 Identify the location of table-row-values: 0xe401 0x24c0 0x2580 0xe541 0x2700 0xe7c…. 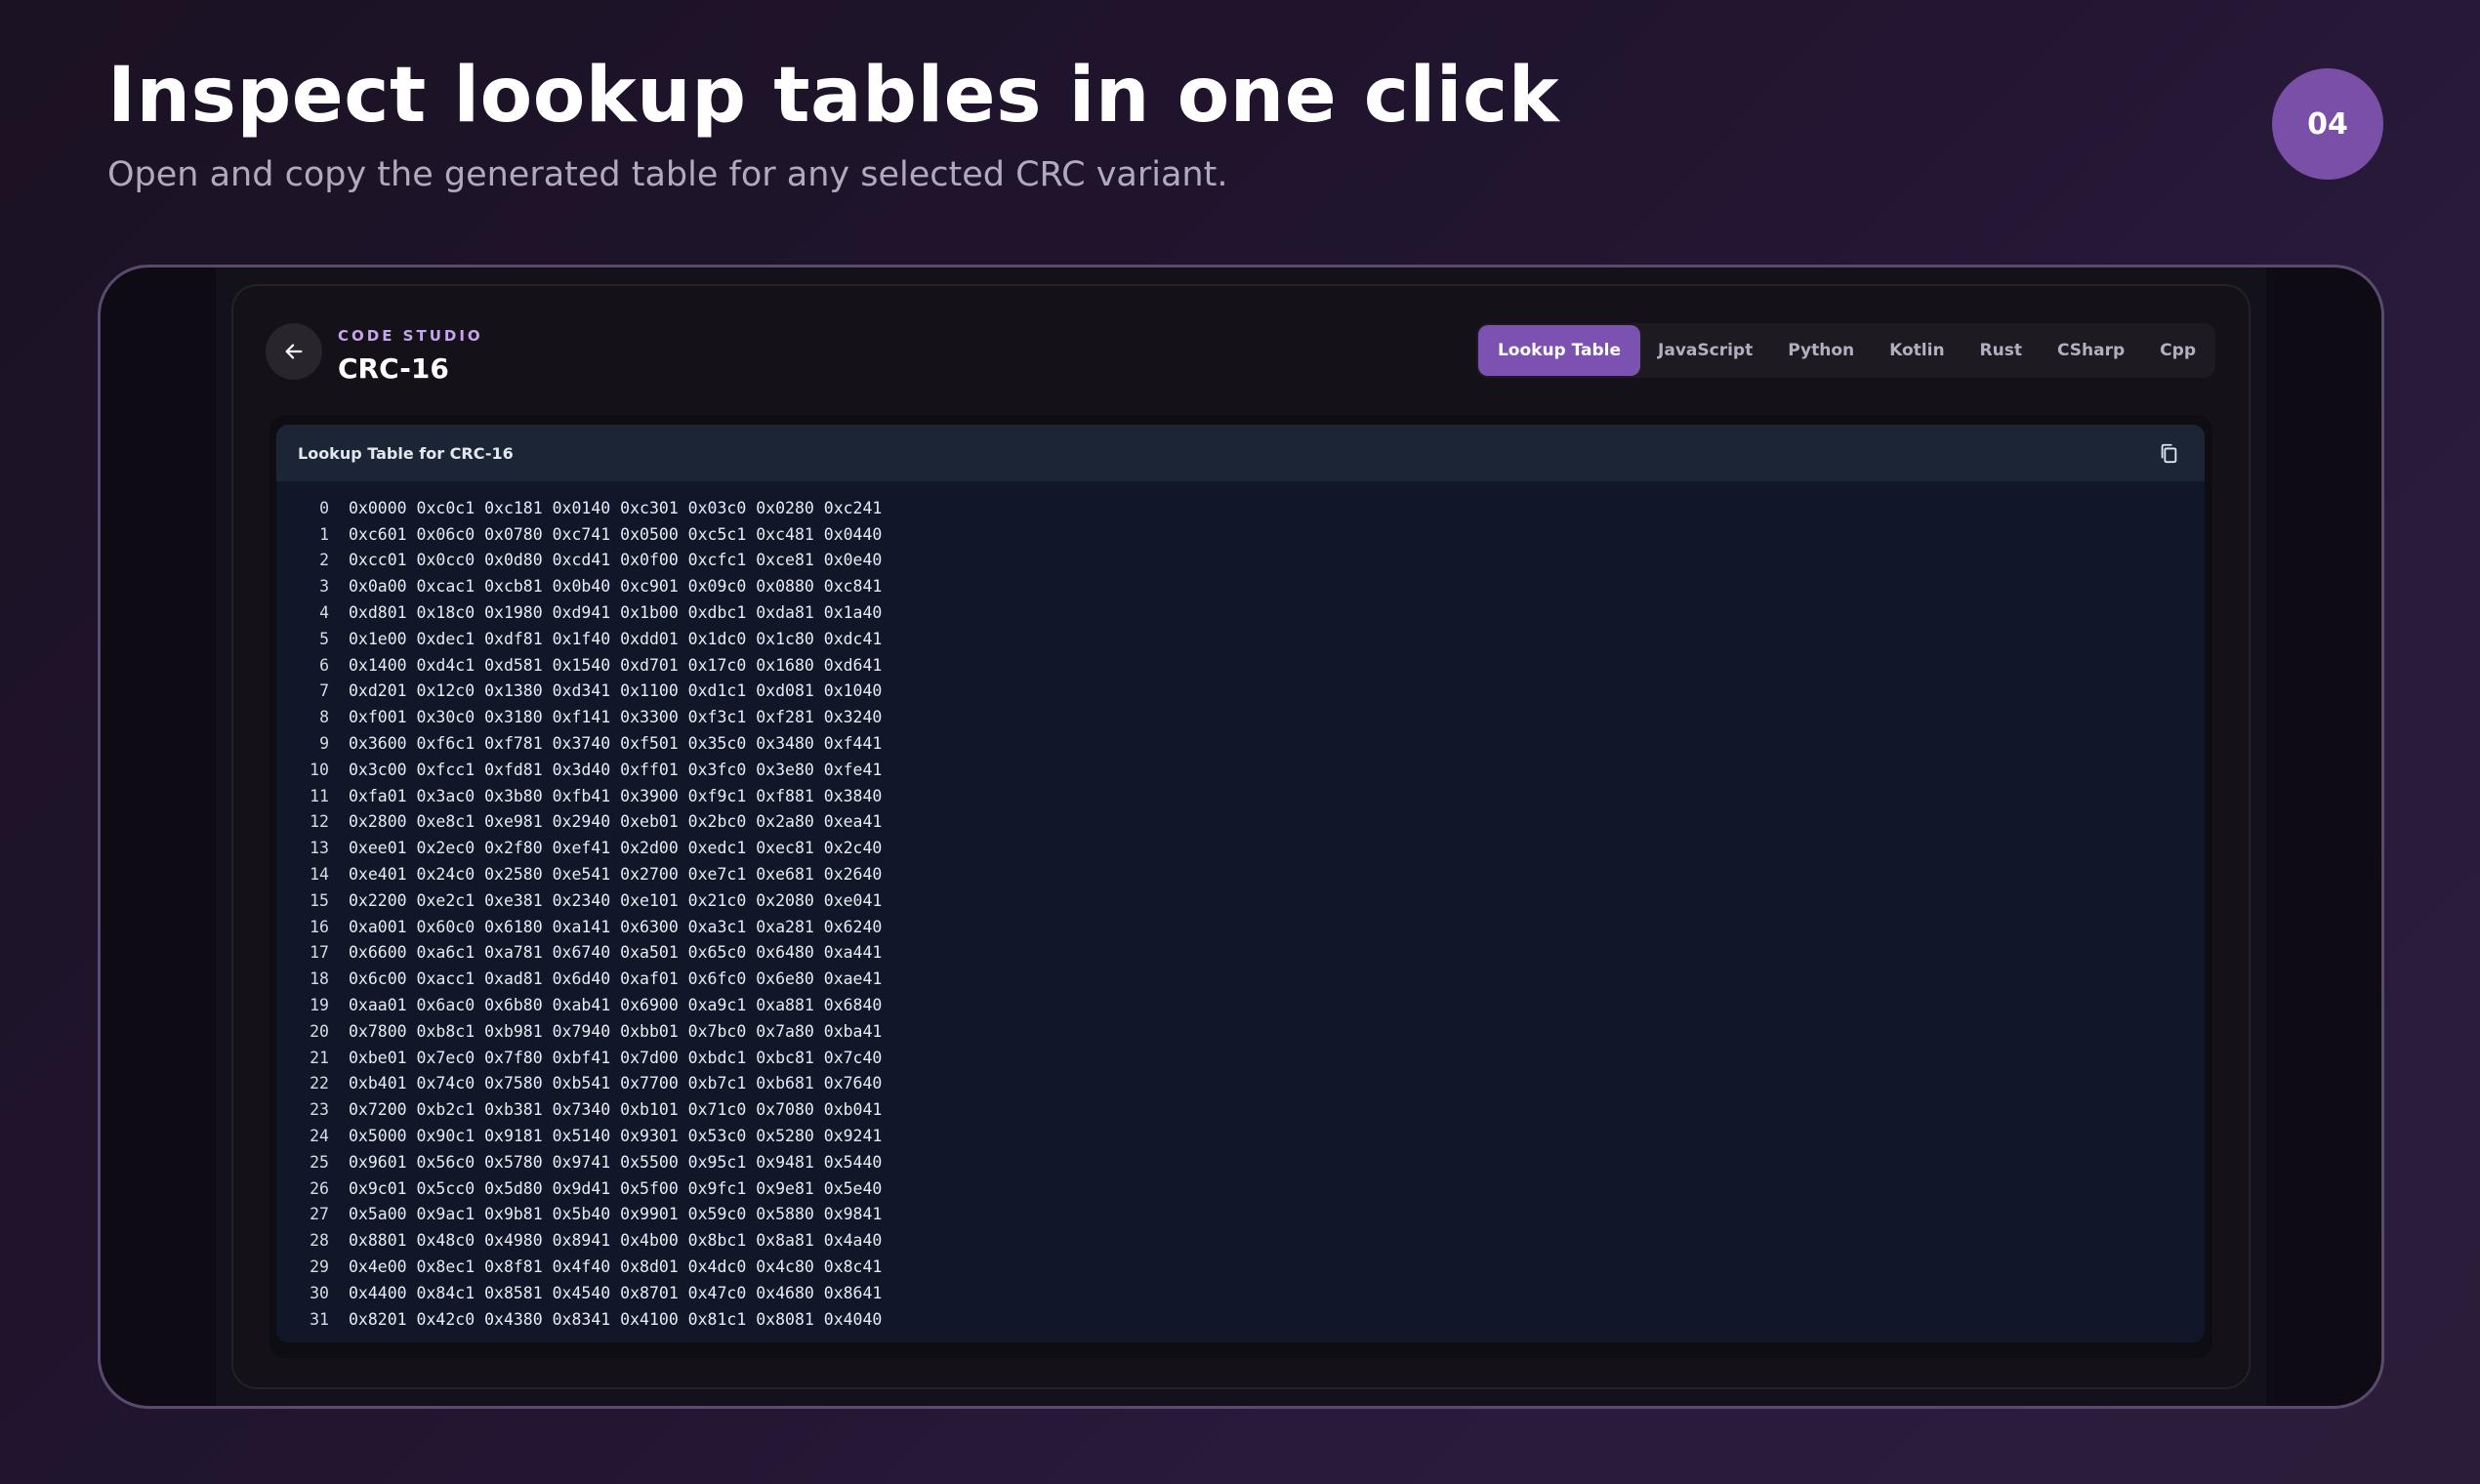
(616, 875).